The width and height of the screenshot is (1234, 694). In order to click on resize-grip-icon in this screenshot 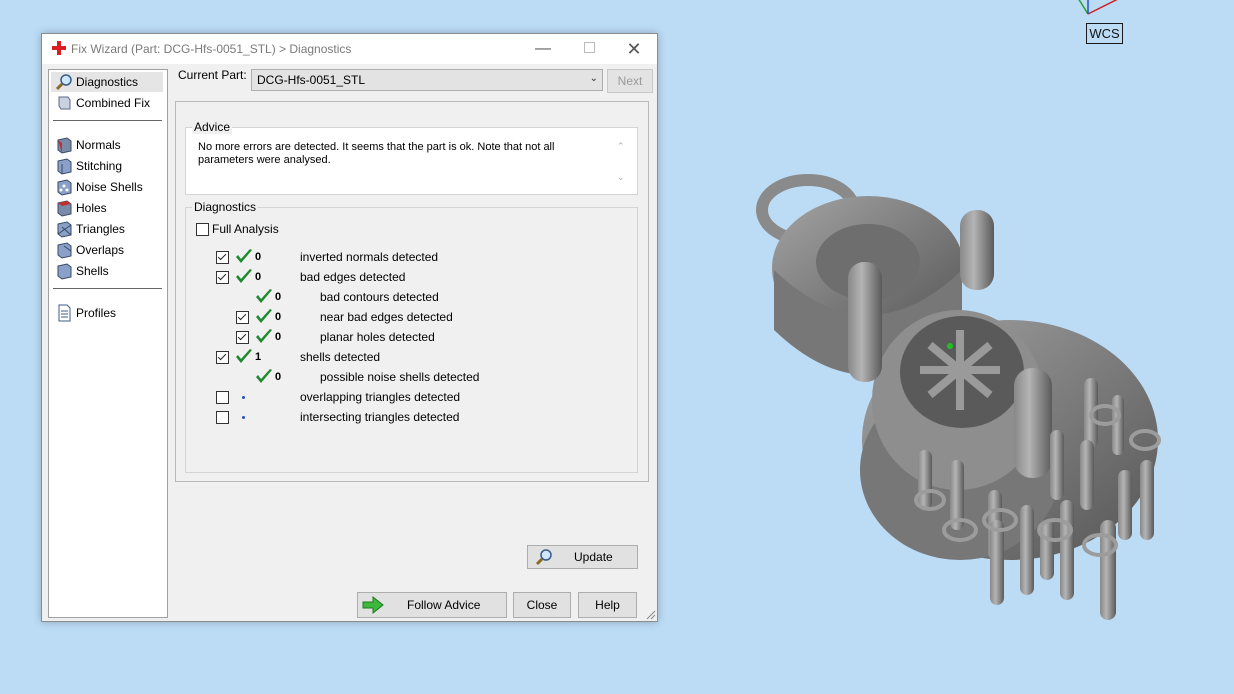, I will do `click(651, 615)`.